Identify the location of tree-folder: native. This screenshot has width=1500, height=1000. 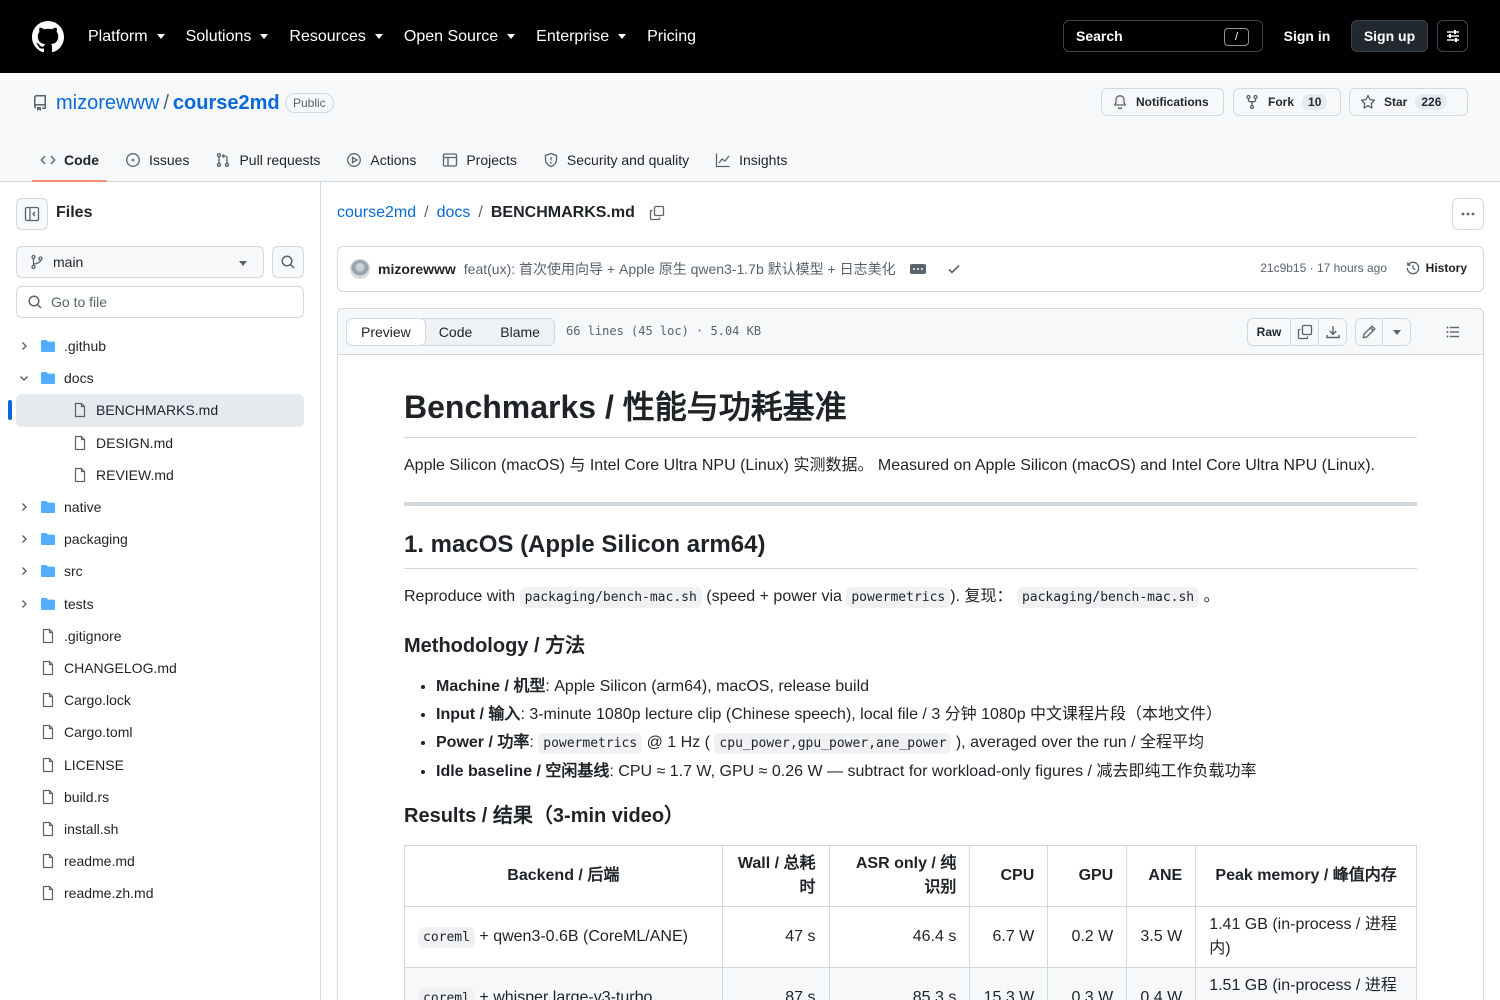
(160, 507).